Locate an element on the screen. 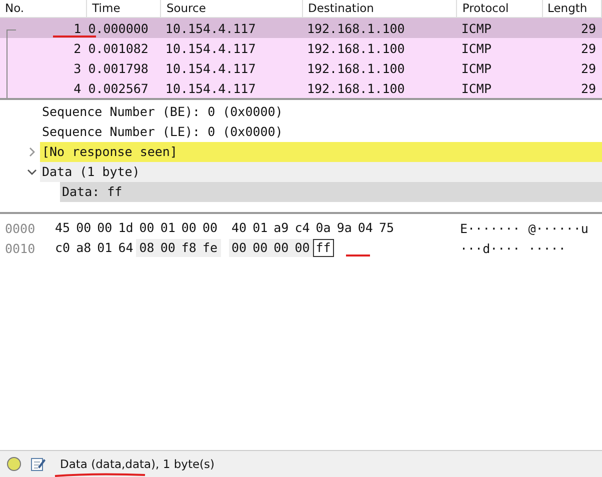  hex-byte: 75 is located at coordinates (386, 228).